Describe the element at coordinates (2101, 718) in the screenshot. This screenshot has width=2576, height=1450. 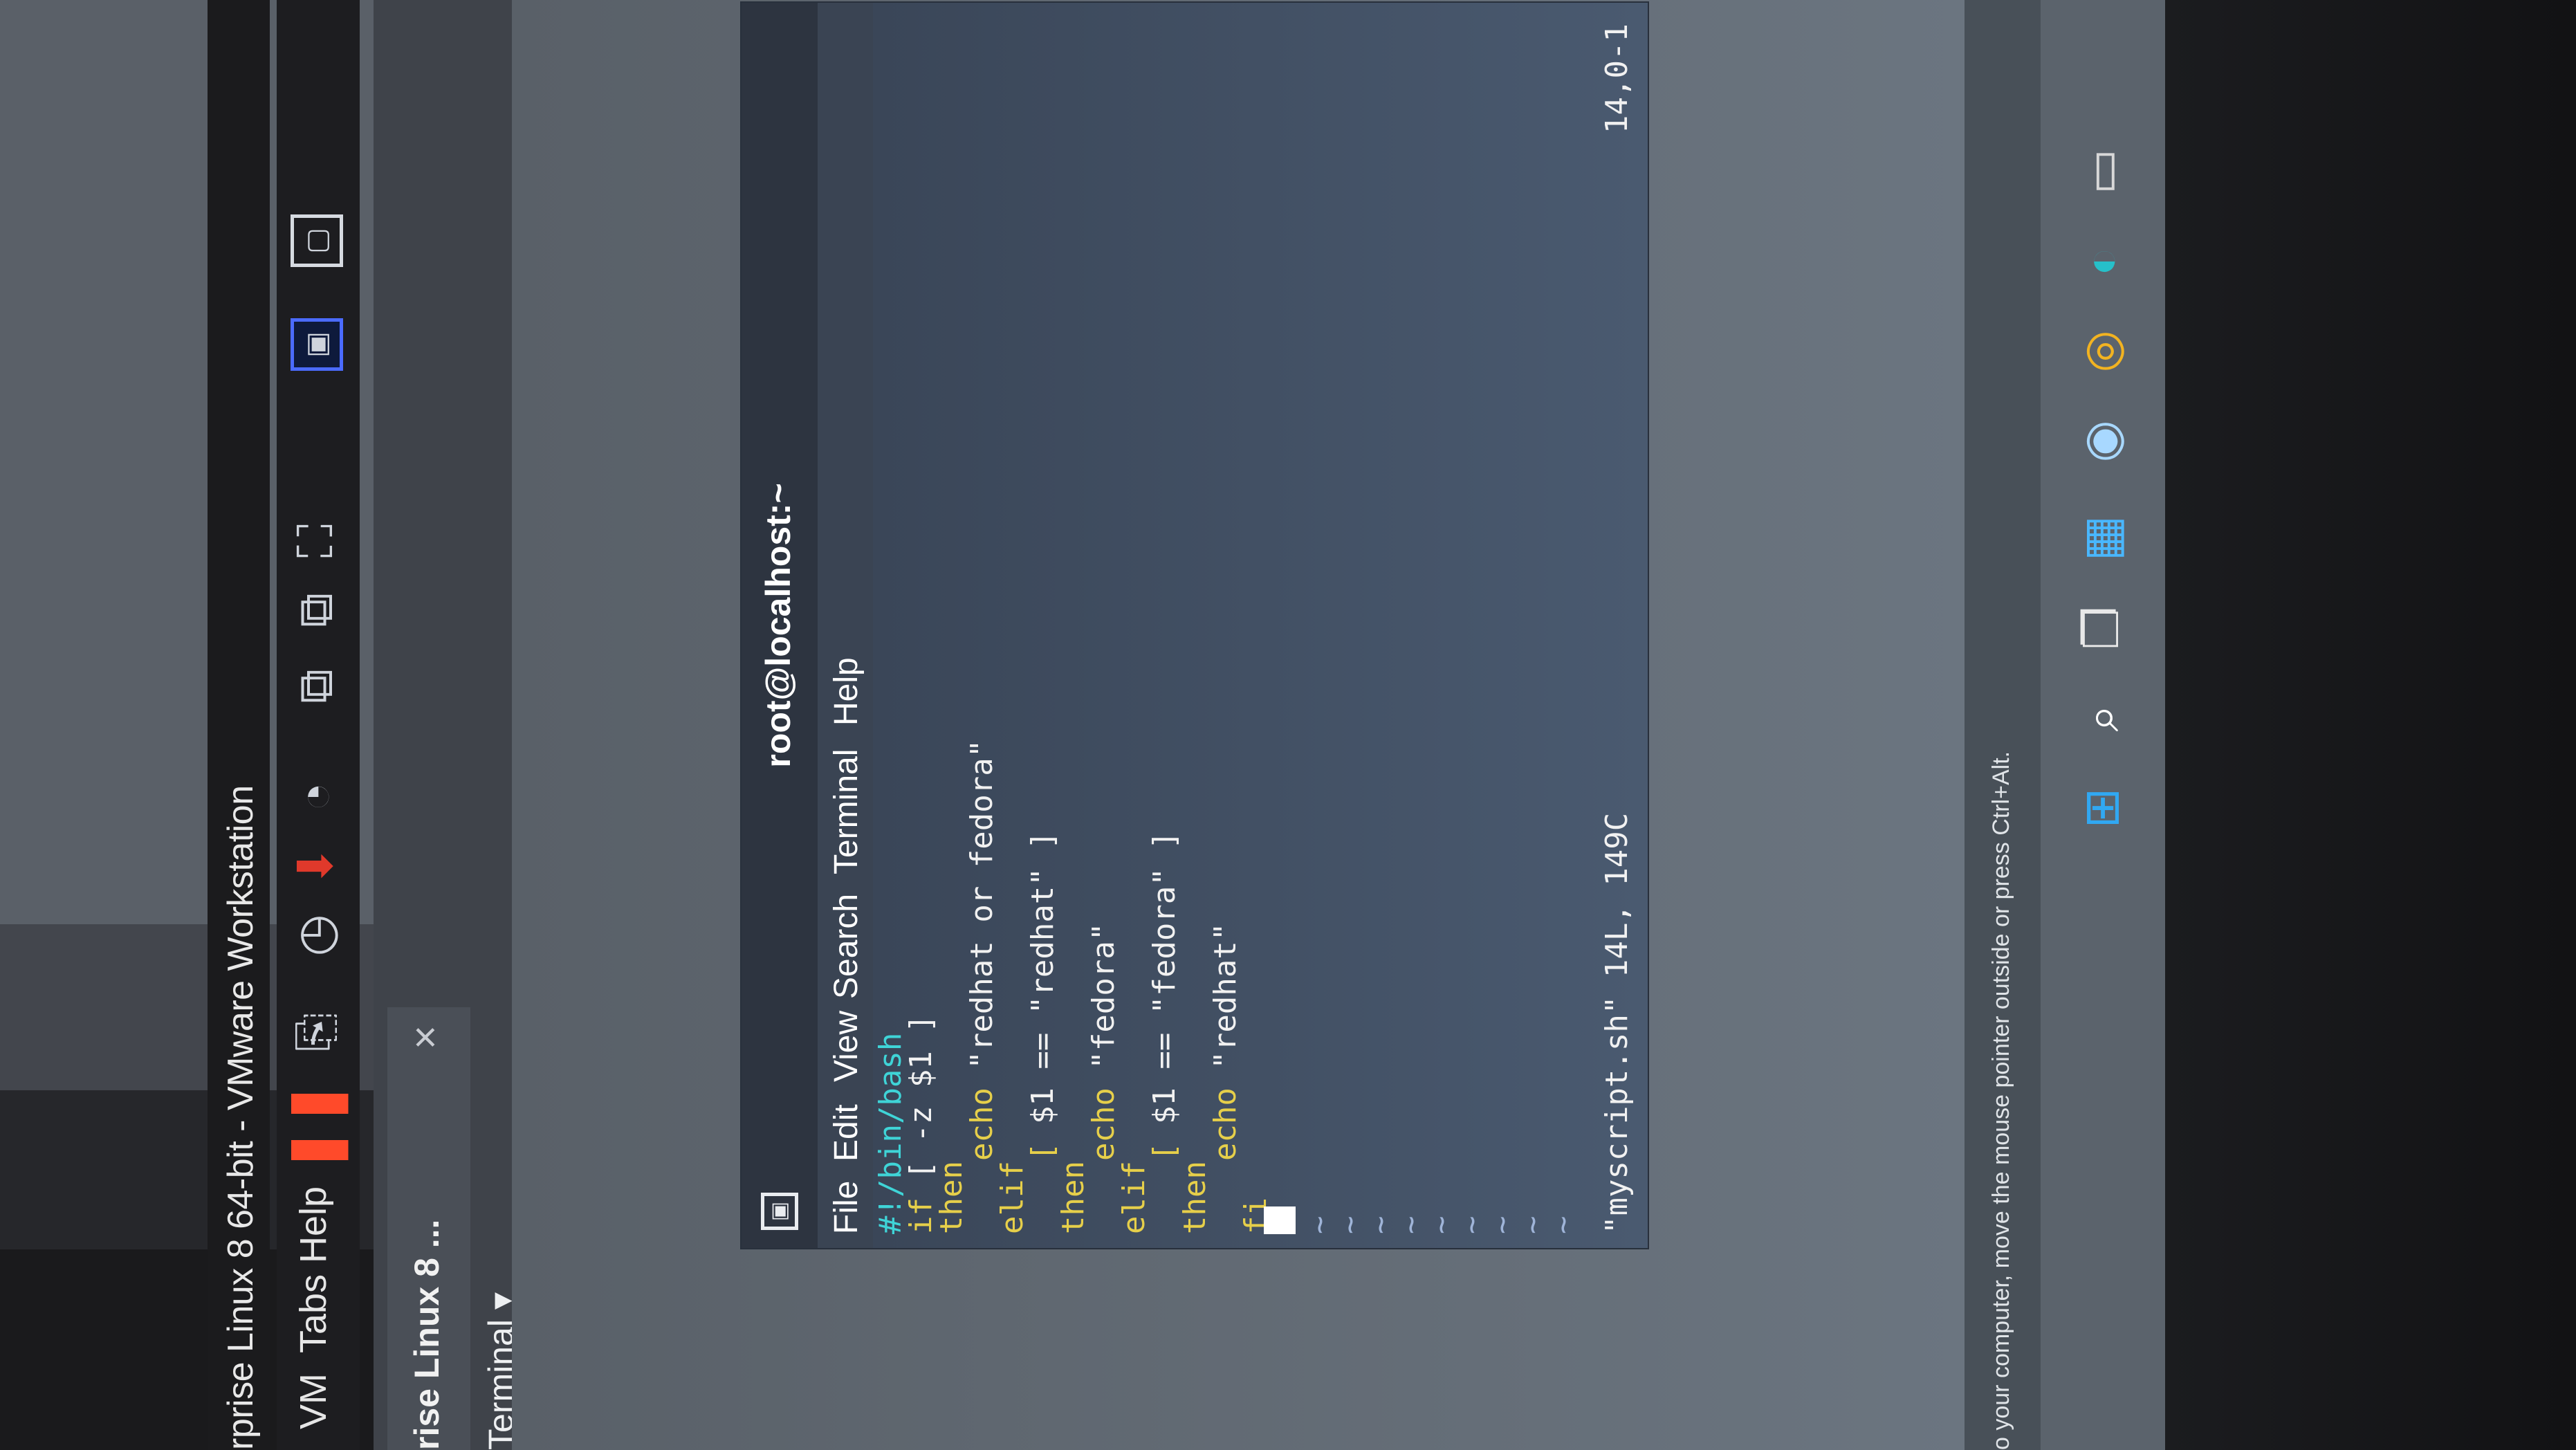
I see `search-icon: ⌕` at that location.